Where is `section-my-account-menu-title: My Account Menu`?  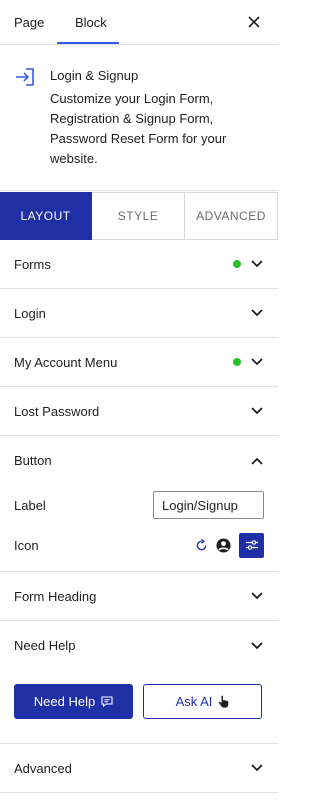 section-my-account-menu-title: My Account Menu is located at coordinates (66, 362).